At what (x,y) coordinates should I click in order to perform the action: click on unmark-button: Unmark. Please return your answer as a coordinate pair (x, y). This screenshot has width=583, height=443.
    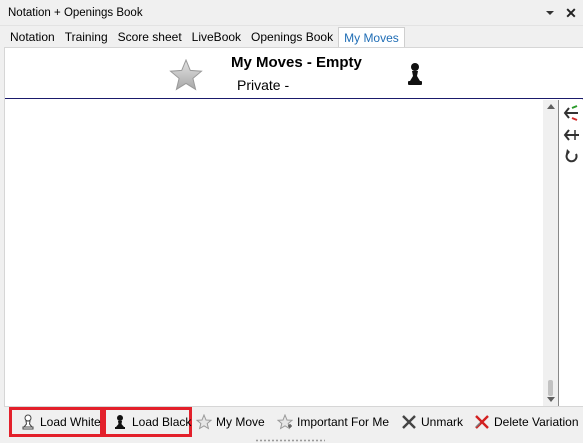
    Looking at the image, I should click on (432, 422).